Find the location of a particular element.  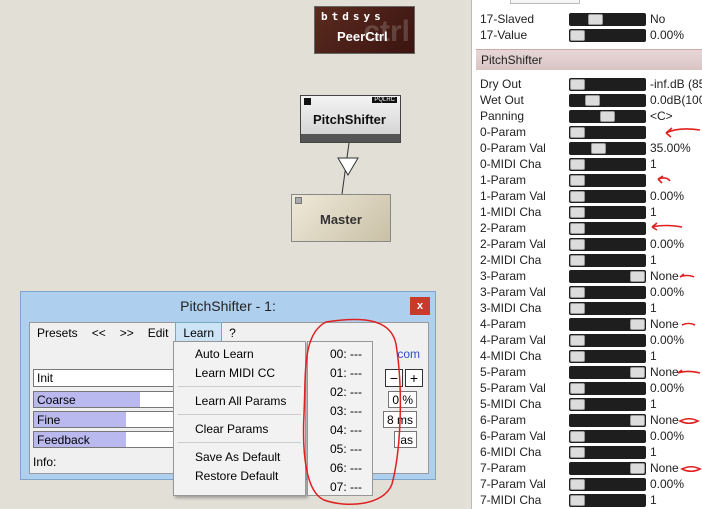

window-title: PitchShifter - 1: is located at coordinates (228, 306).